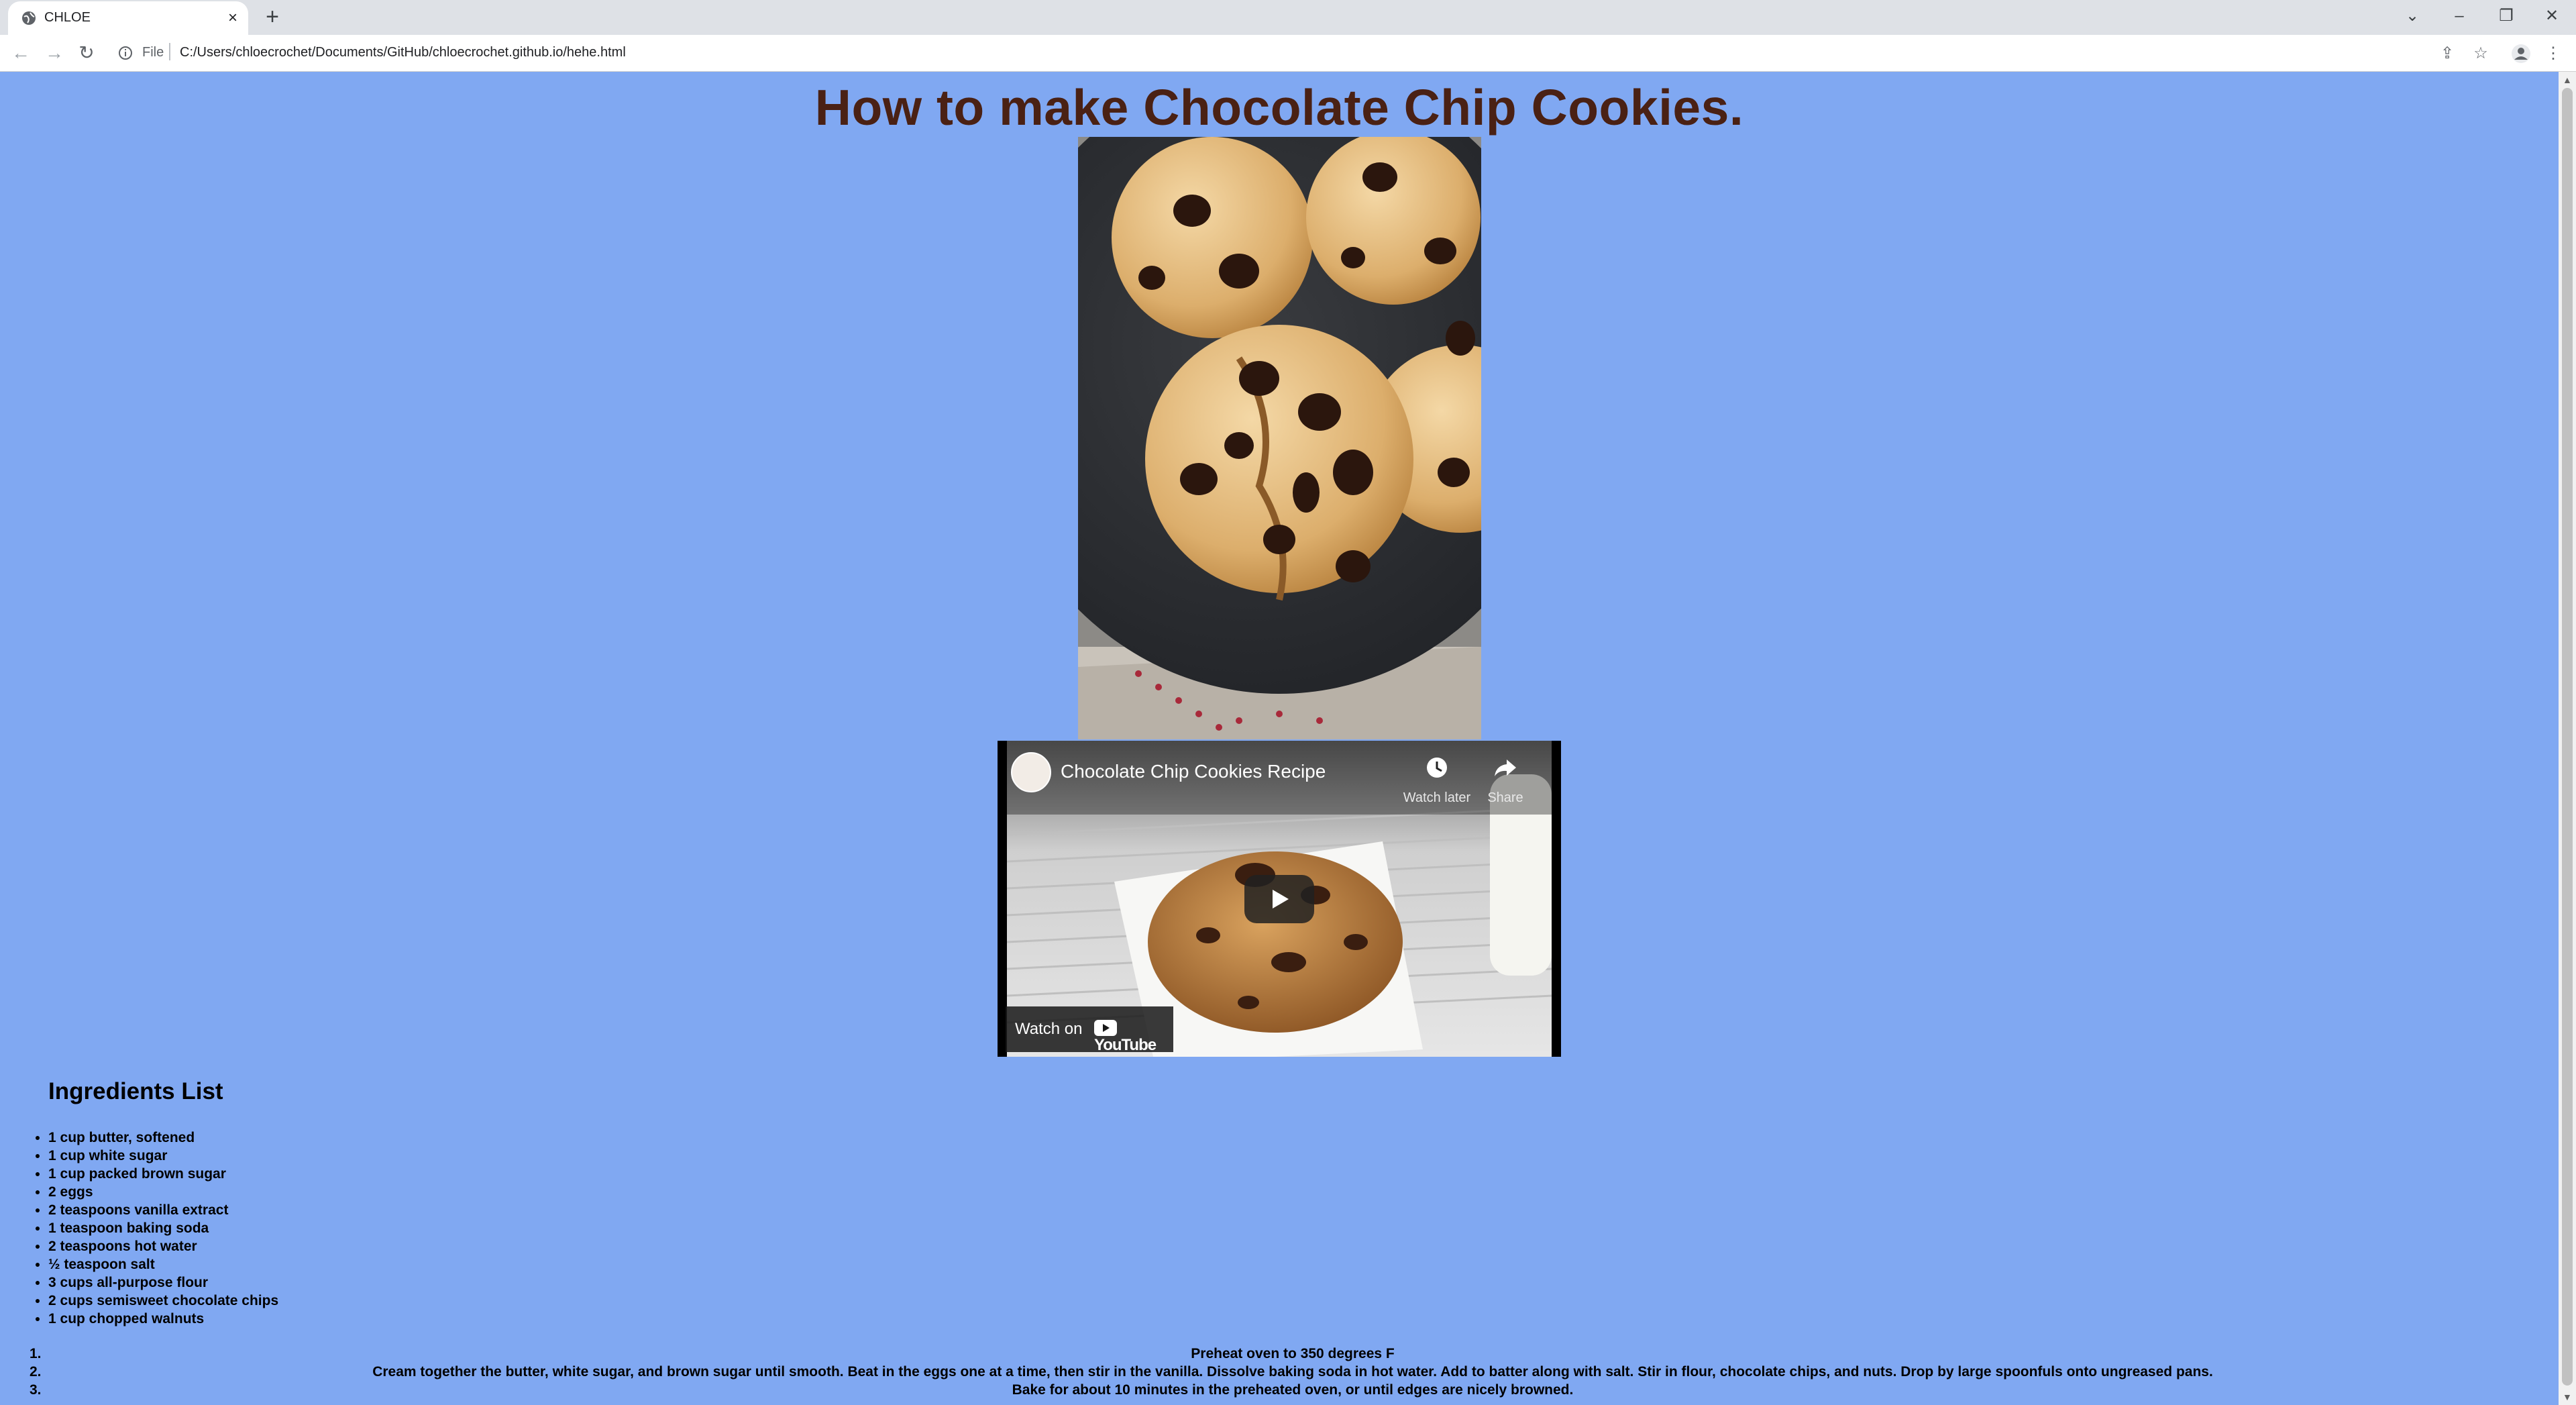 The height and width of the screenshot is (1405, 2576). I want to click on watch-later-label: Watch later, so click(1437, 797).